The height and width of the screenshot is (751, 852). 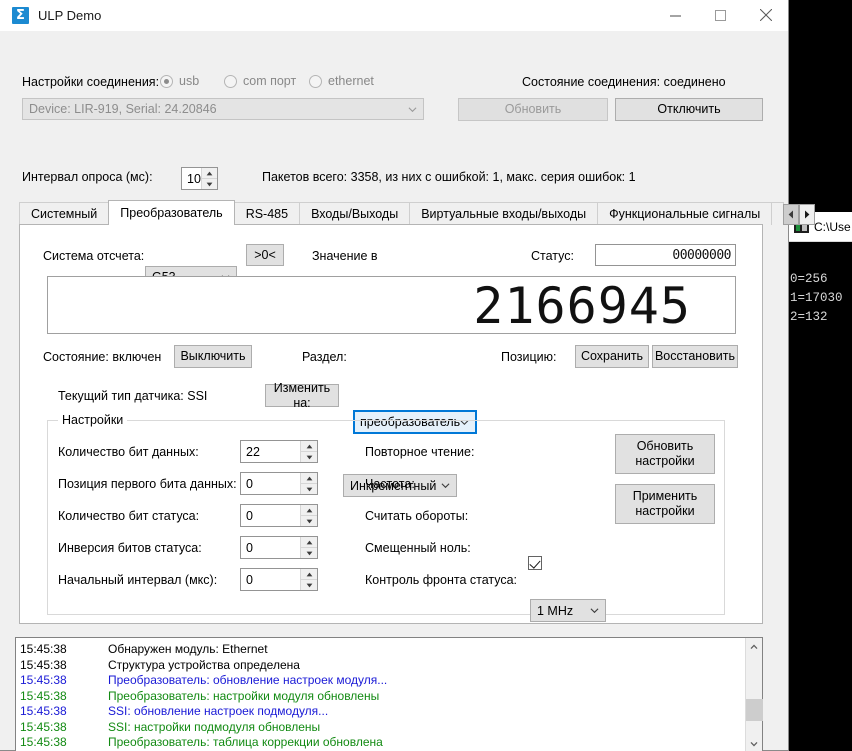 What do you see at coordinates (189, 81) in the screenshot?
I see `radio-usb-label: usb` at bounding box center [189, 81].